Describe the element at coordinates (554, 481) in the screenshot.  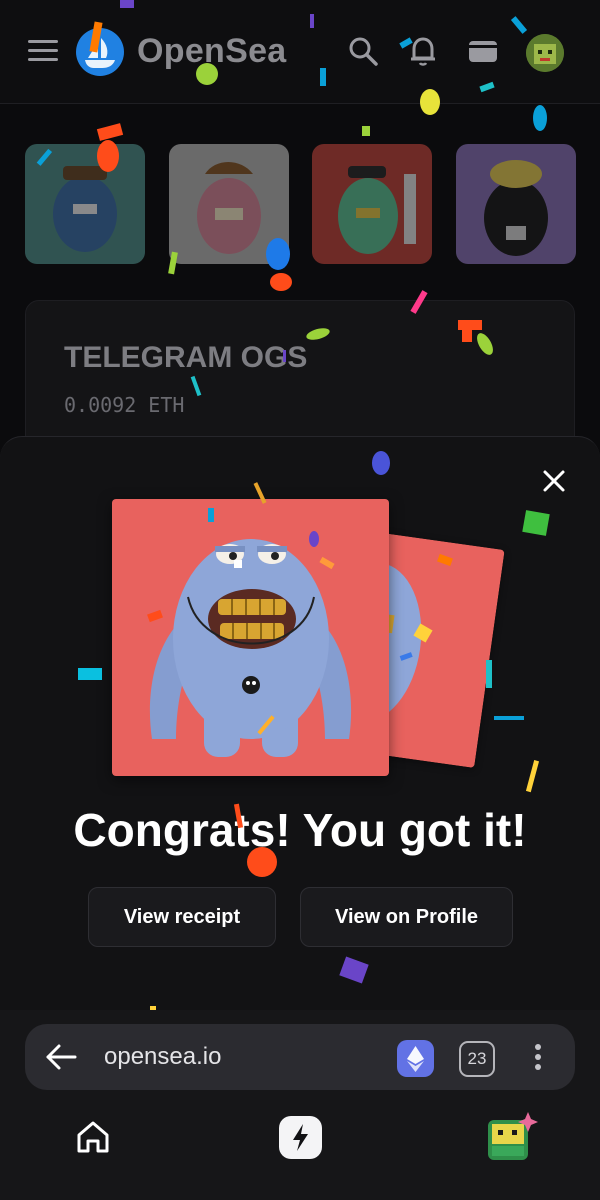
I see `close-icon` at that location.